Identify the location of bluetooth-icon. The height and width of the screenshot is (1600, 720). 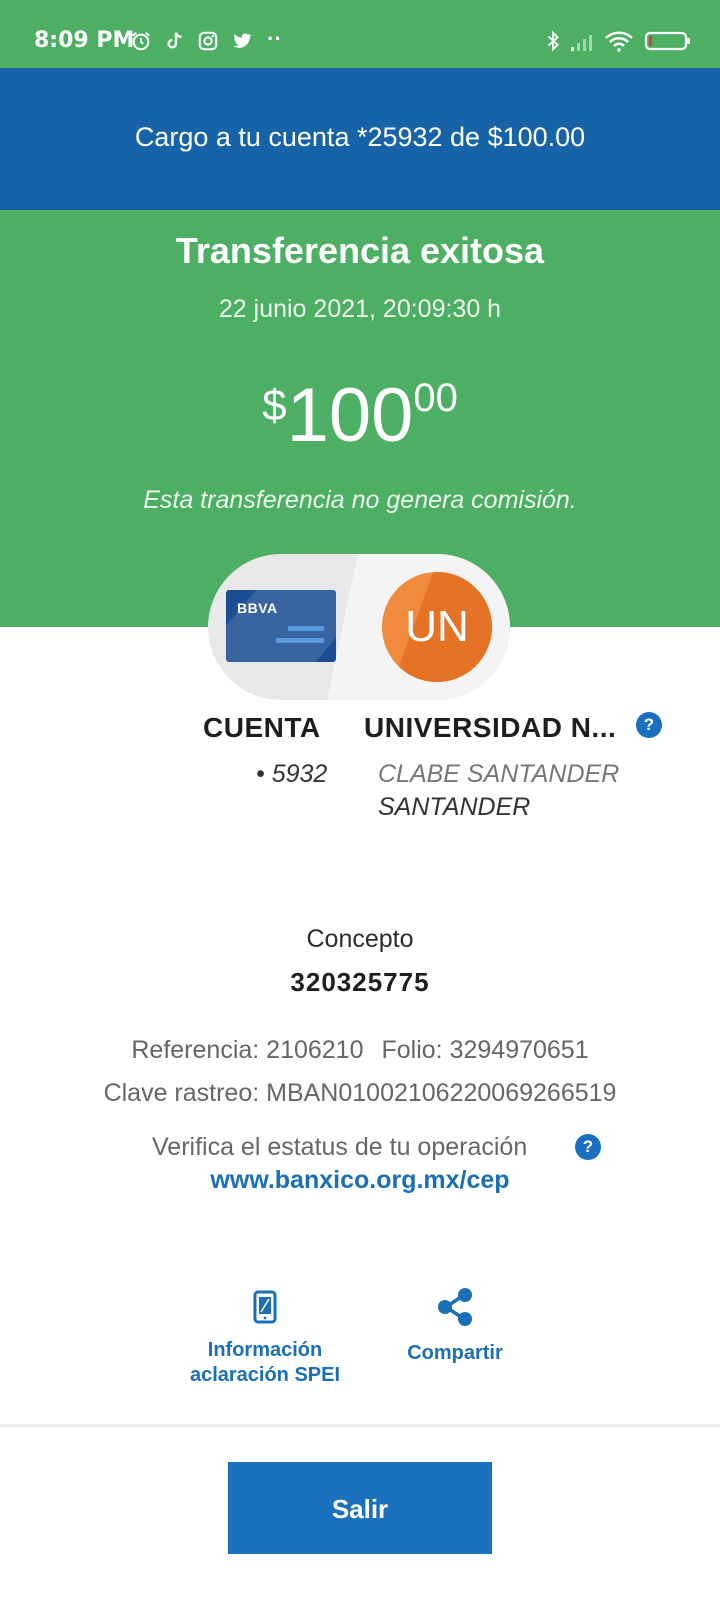
(553, 41).